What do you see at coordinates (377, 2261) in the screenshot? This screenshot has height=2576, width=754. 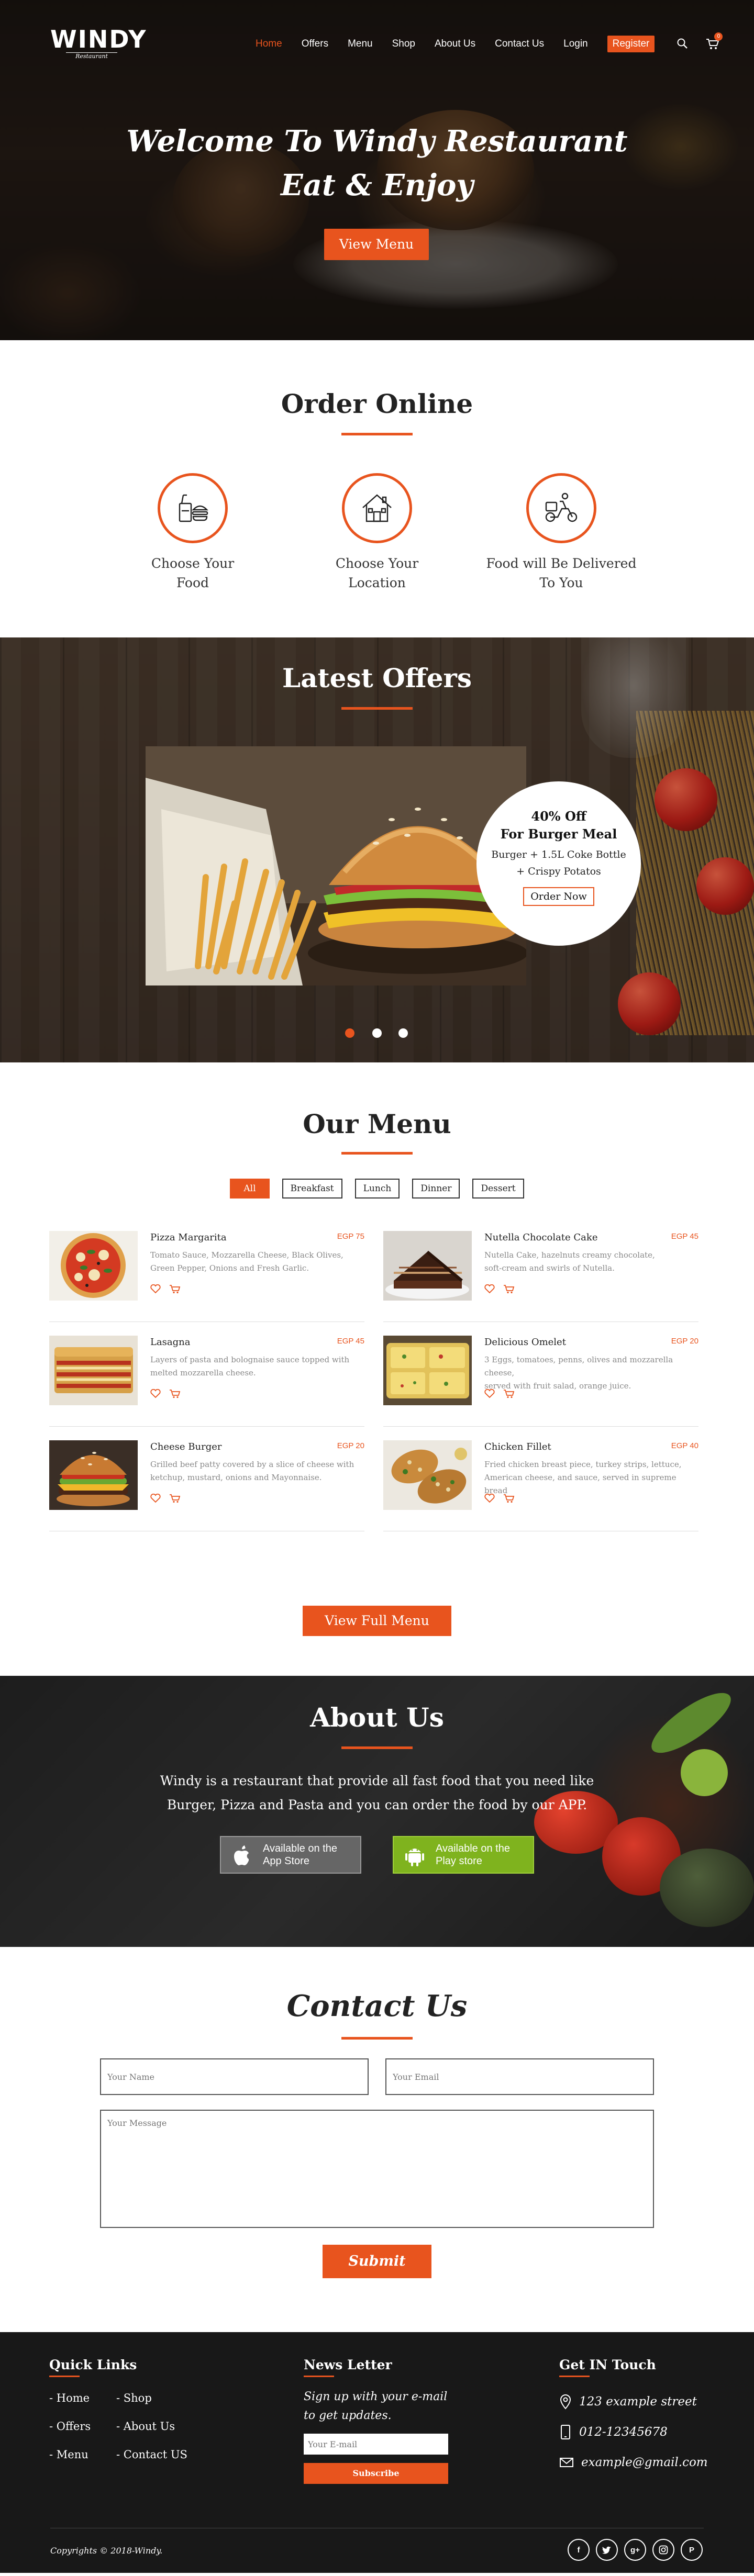 I see `submit-button: Submit` at bounding box center [377, 2261].